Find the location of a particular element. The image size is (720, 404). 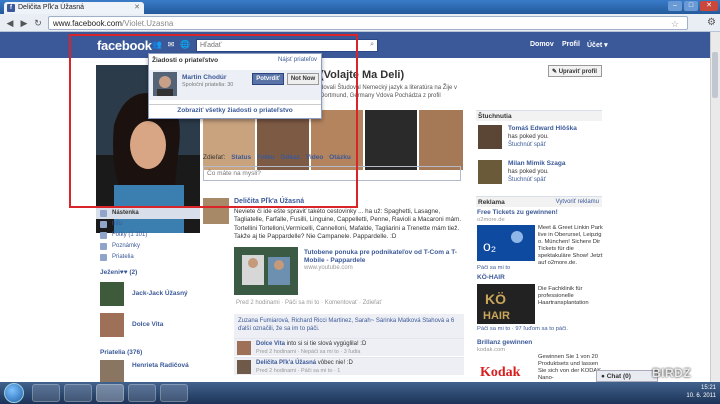

friend-requests-icon: 👥 is located at coordinates (157, 45).